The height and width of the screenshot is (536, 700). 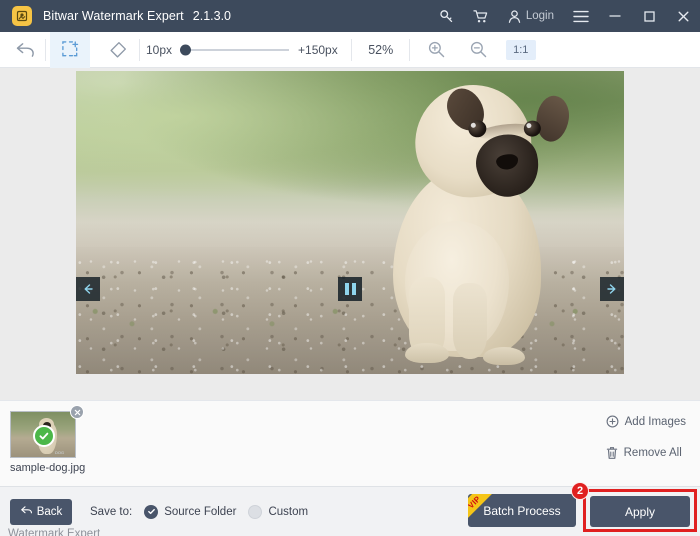 I want to click on undo-arrow-icon, so click(x=25, y=50).